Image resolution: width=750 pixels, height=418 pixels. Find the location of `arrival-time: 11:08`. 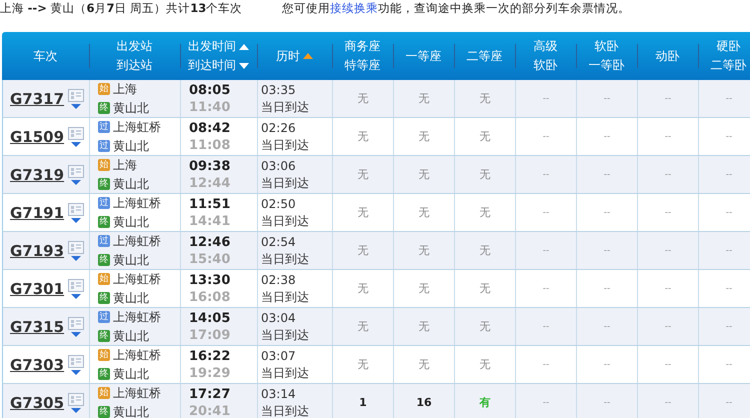

arrival-time: 11:08 is located at coordinates (209, 145).